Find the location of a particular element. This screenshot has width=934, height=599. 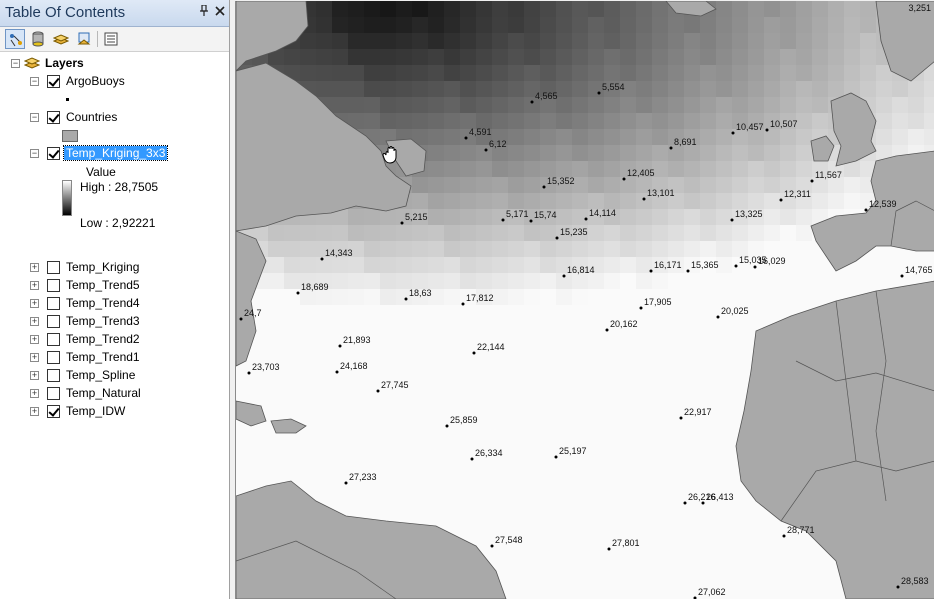

layer-label-temp-idw: Temp_IDW is located at coordinates (95, 411).